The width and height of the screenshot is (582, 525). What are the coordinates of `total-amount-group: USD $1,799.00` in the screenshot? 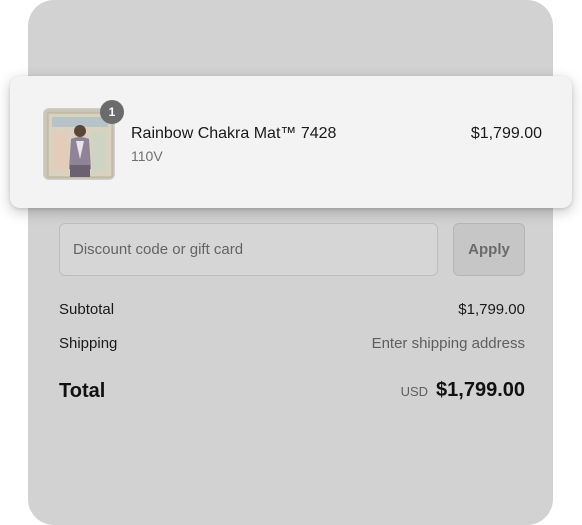 It's located at (463, 390).